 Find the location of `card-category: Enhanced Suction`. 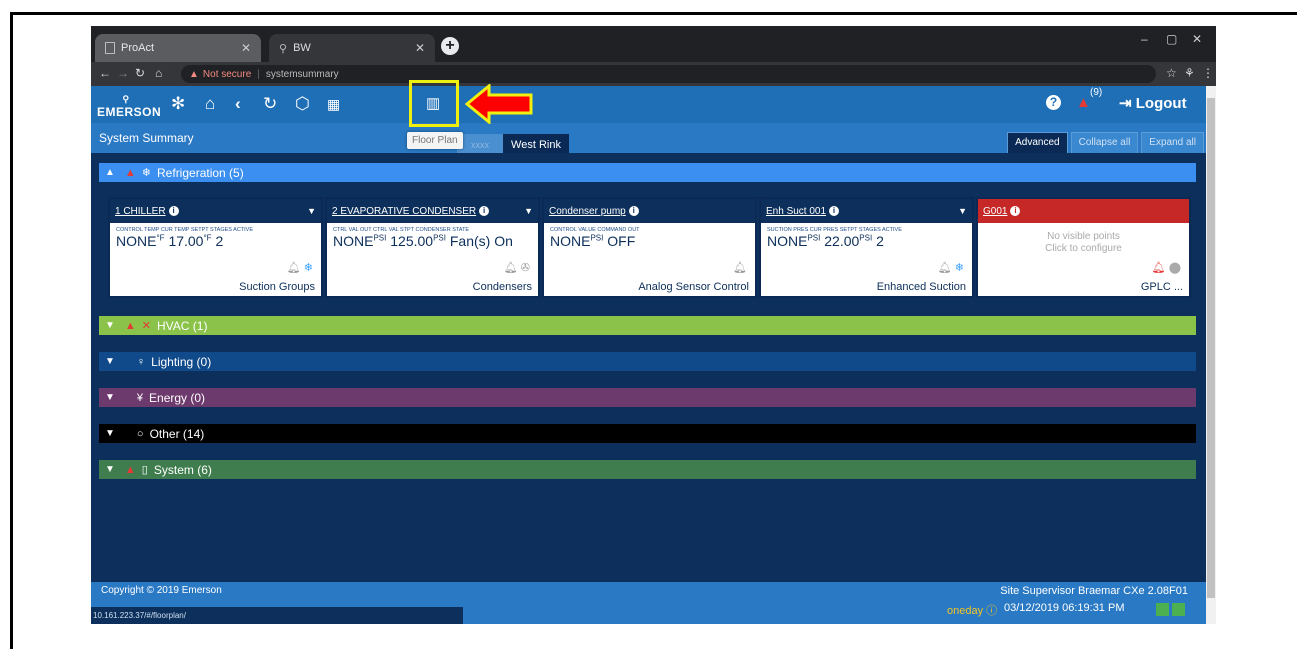

card-category: Enhanced Suction is located at coordinates (921, 287).